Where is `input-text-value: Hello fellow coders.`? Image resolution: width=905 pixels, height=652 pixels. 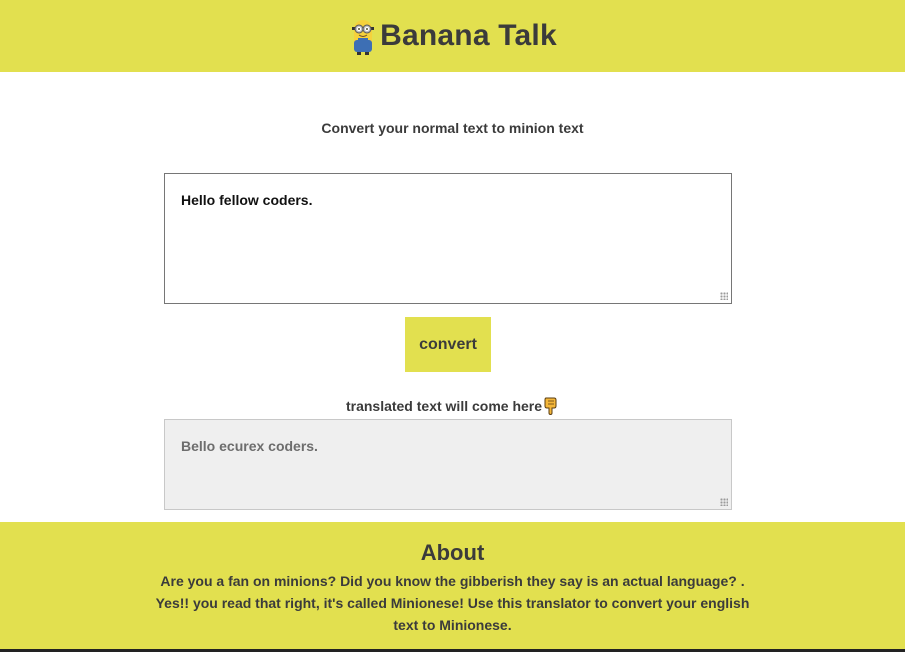 input-text-value: Hello fellow coders. is located at coordinates (247, 200).